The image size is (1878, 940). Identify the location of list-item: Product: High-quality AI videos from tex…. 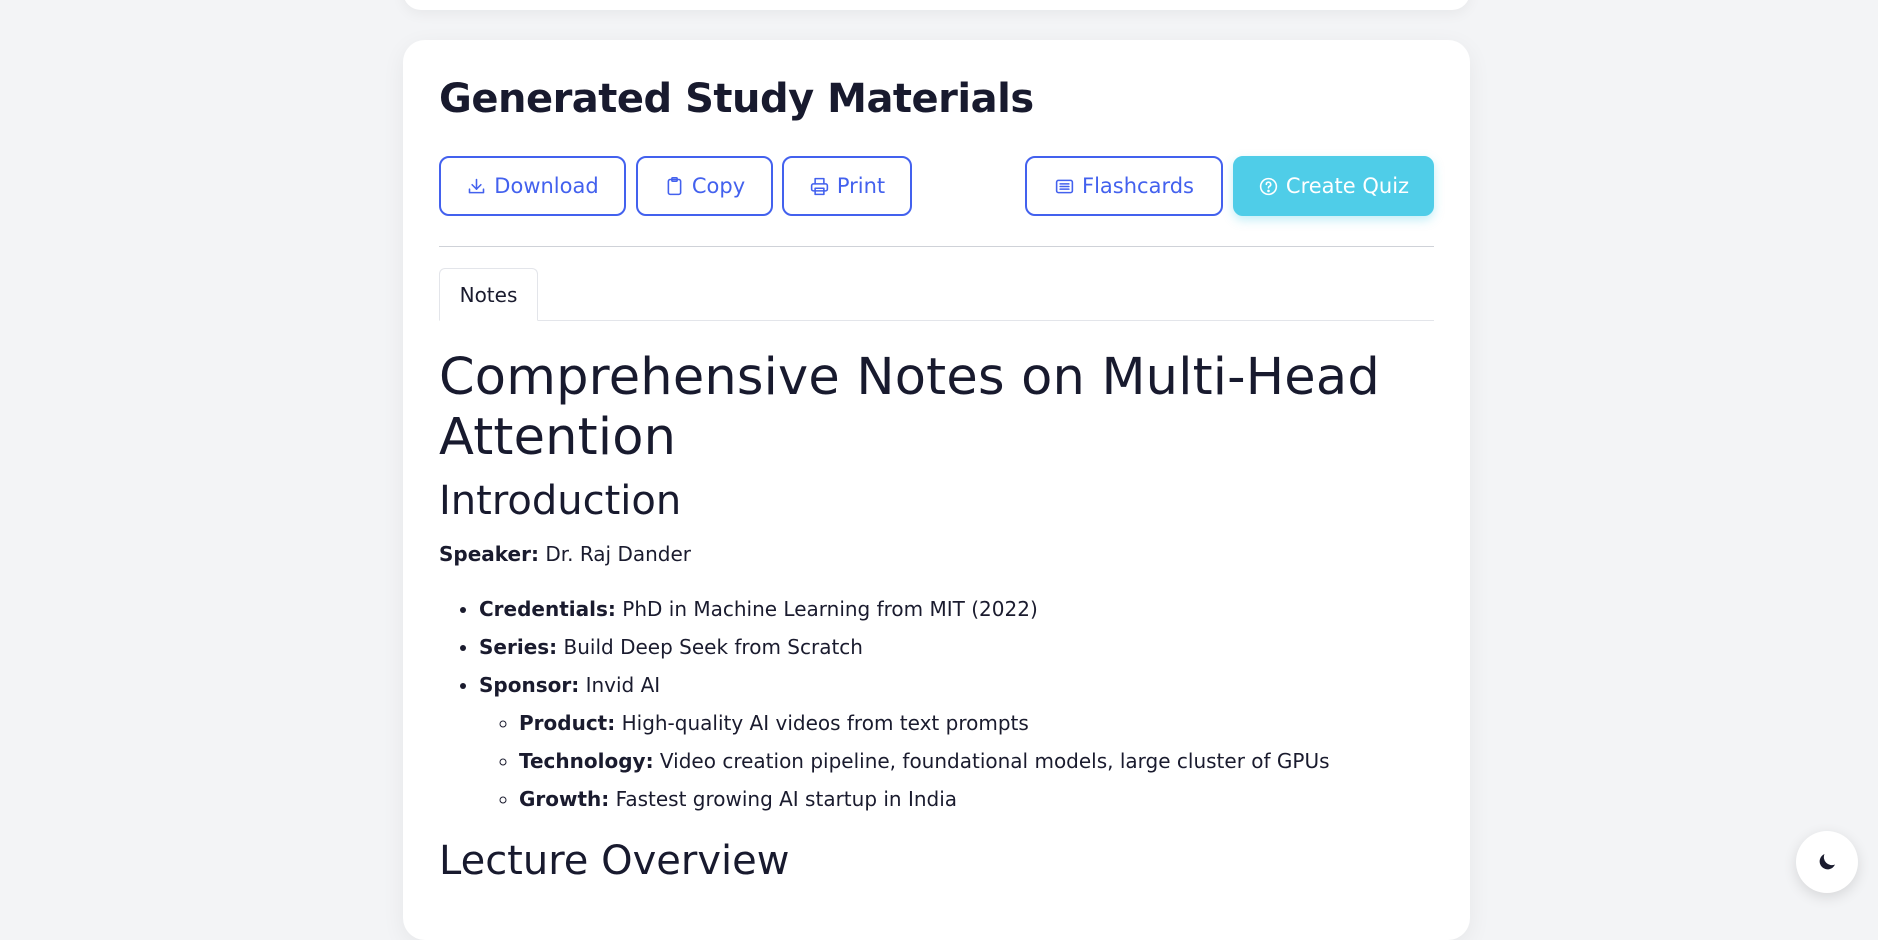
(976, 723).